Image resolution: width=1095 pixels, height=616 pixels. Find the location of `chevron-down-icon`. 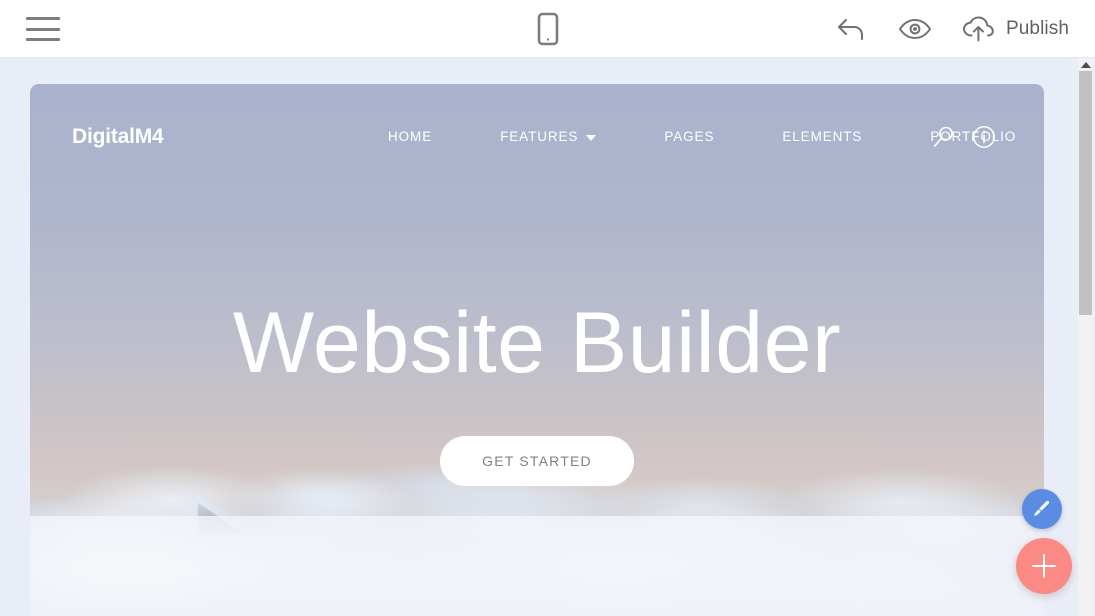

chevron-down-icon is located at coordinates (591, 137).